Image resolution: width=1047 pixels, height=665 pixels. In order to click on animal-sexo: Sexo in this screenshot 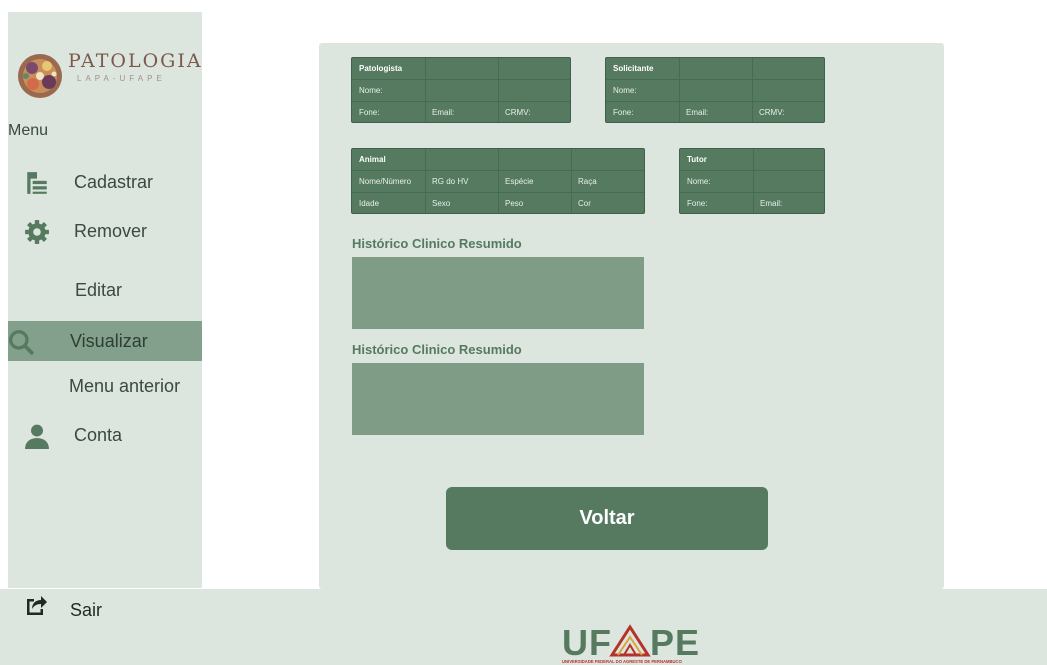, I will do `click(441, 203)`.